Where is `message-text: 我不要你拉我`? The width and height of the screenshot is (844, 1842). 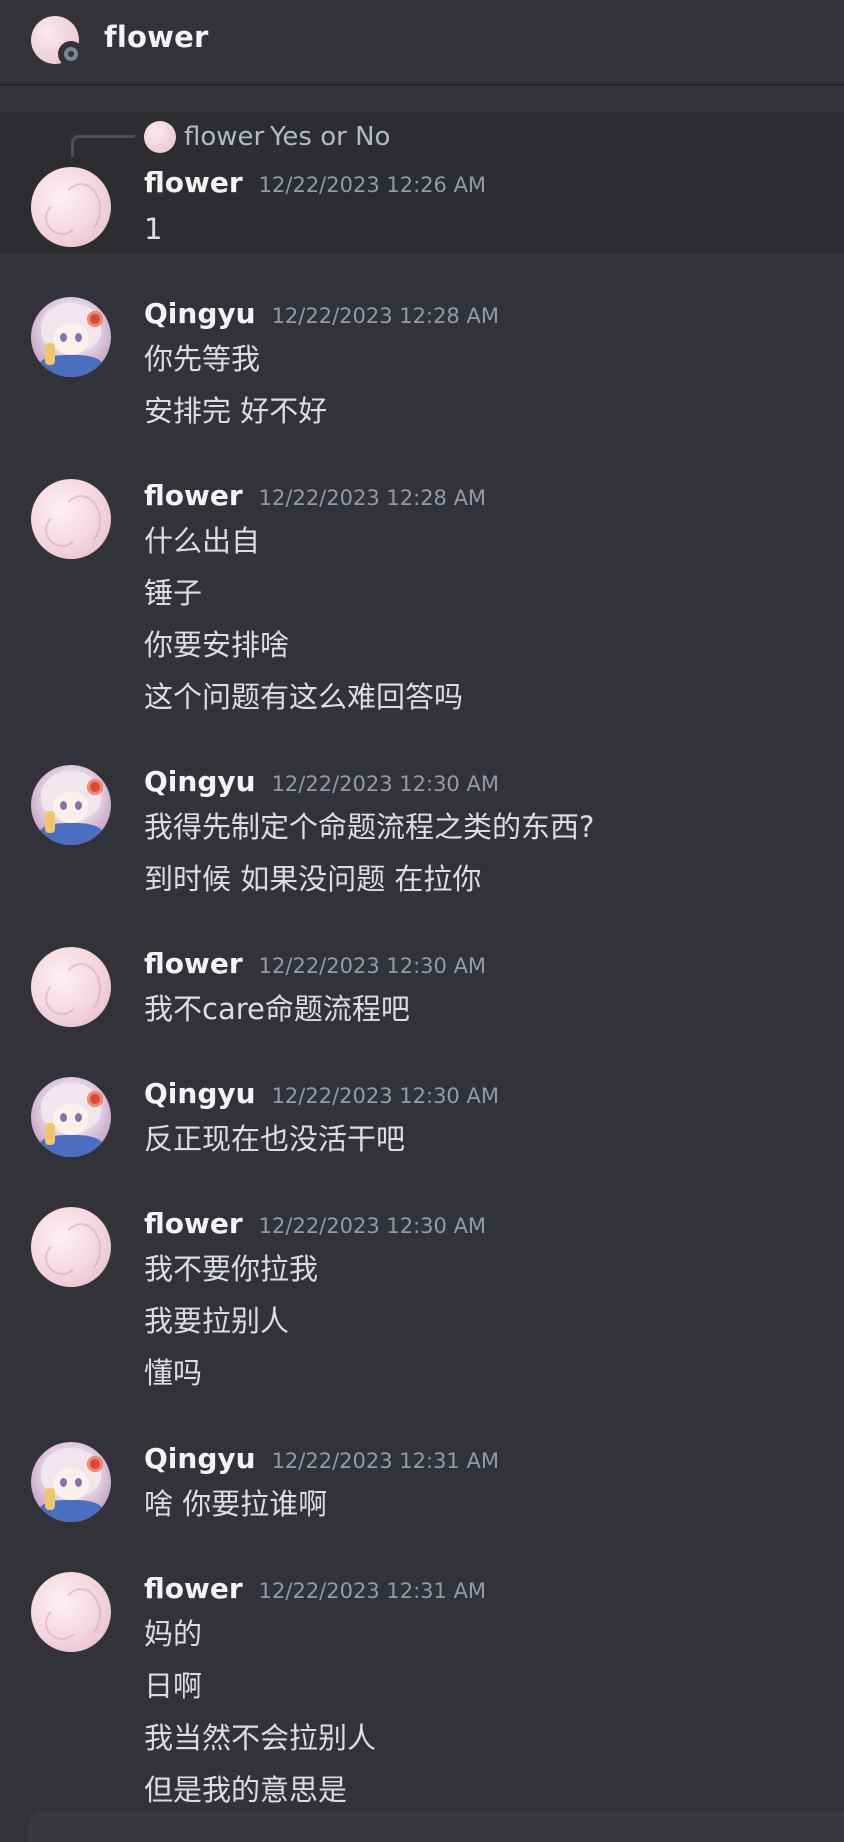 message-text: 我不要你拉我 is located at coordinates (231, 1269).